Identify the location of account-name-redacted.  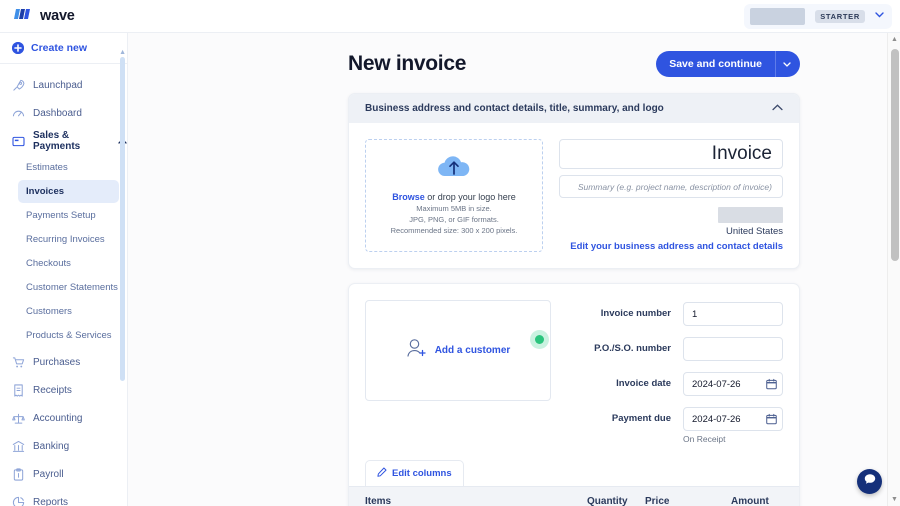
(778, 16).